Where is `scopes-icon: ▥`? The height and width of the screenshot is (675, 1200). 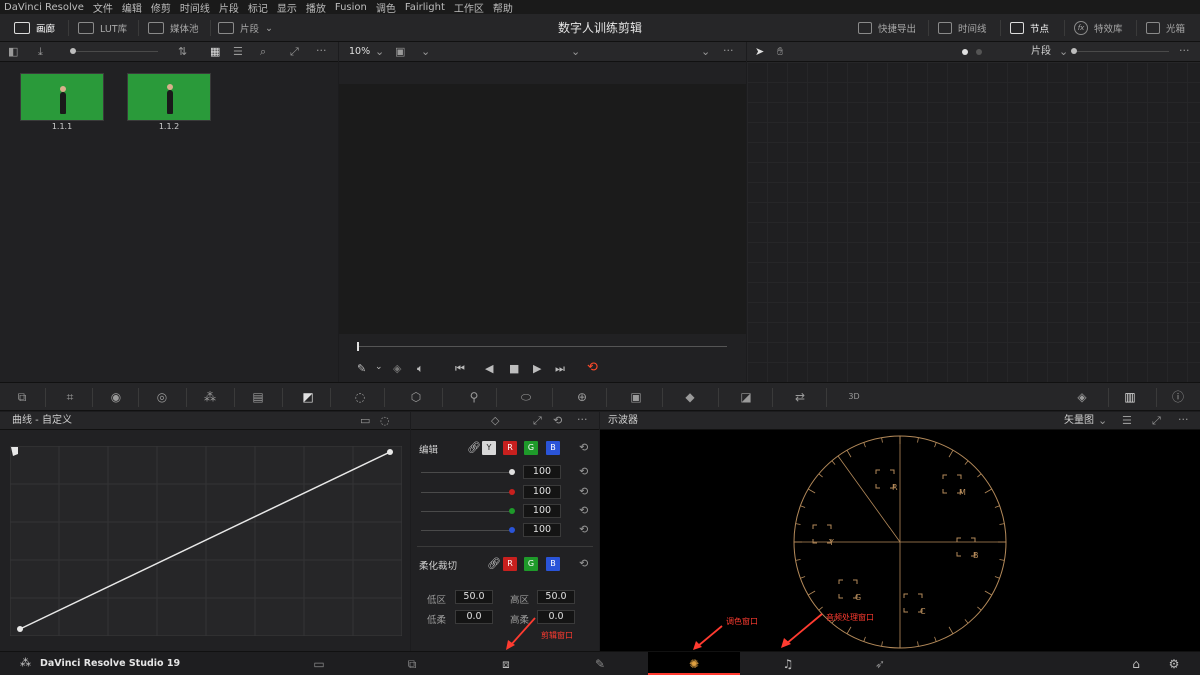 scopes-icon: ▥ is located at coordinates (1130, 397).